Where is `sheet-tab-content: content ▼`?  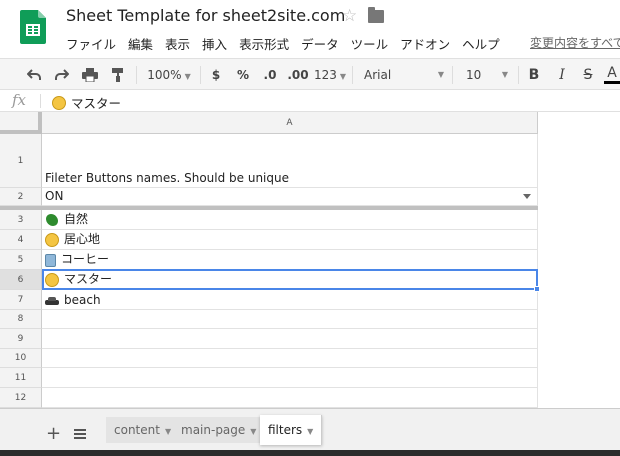 sheet-tab-content: content ▼ is located at coordinates (143, 430).